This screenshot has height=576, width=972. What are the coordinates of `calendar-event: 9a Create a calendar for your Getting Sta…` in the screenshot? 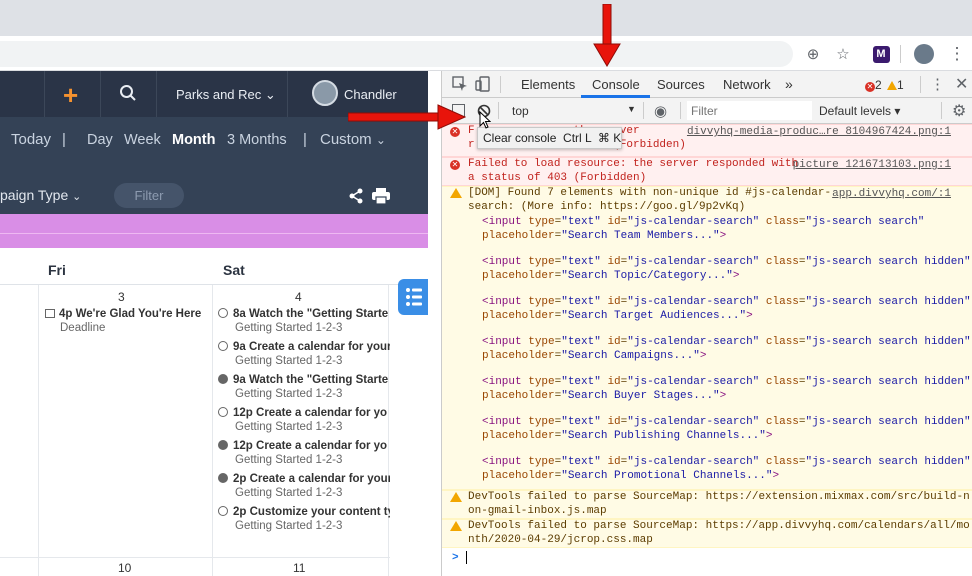 It's located at (304, 354).